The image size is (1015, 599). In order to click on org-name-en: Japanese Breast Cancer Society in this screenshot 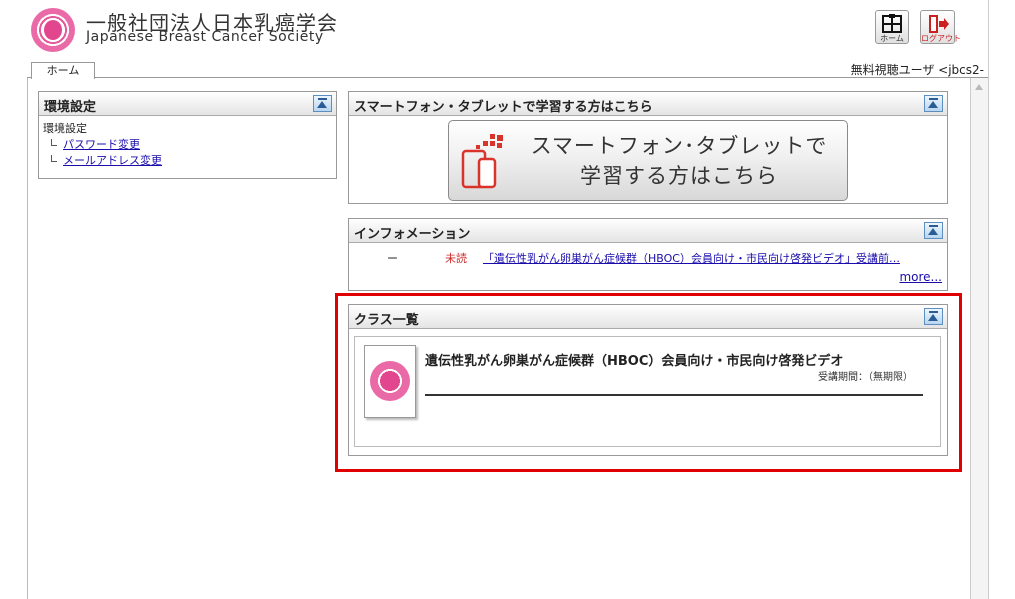, I will do `click(205, 37)`.